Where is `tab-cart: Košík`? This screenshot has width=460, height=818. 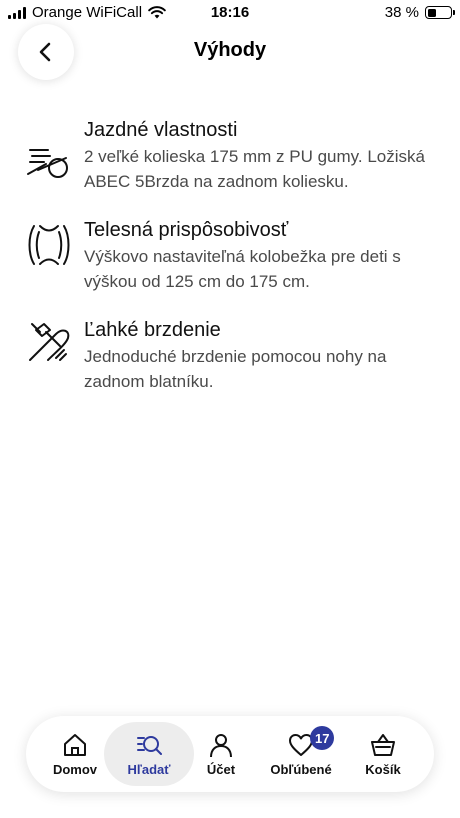 tab-cart: Košík is located at coordinates (383, 754).